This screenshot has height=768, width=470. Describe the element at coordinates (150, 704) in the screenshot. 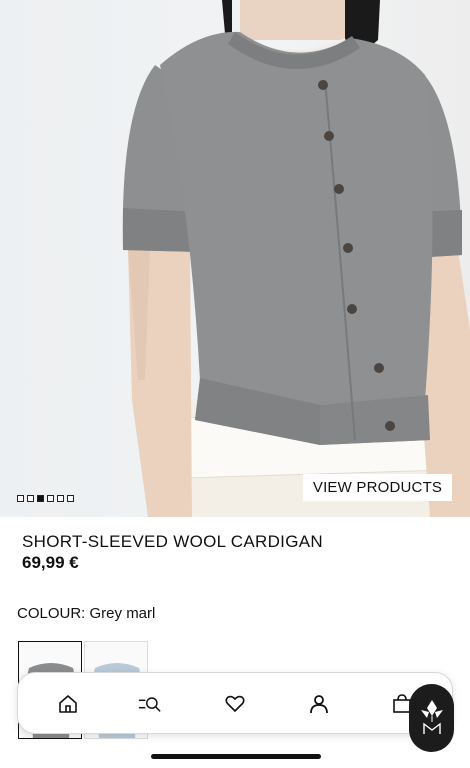

I see `search-menu-icon` at that location.